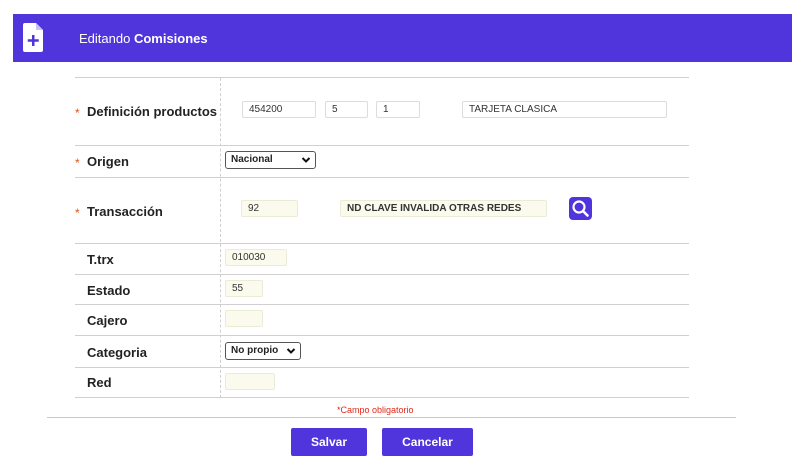 The image size is (792, 471). I want to click on red-label: Red, so click(99, 382).